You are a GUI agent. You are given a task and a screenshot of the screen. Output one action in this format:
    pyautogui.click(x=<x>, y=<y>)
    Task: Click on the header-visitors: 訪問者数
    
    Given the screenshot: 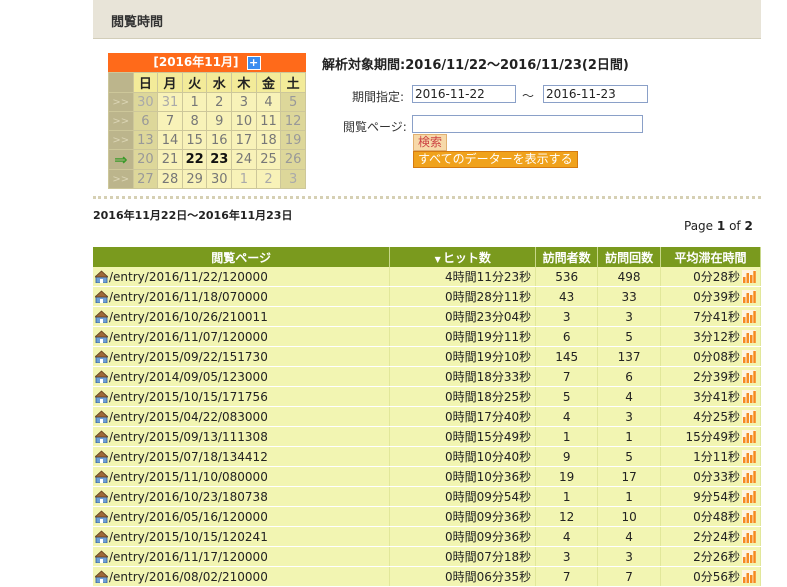 What is the action you would take?
    pyautogui.click(x=567, y=257)
    